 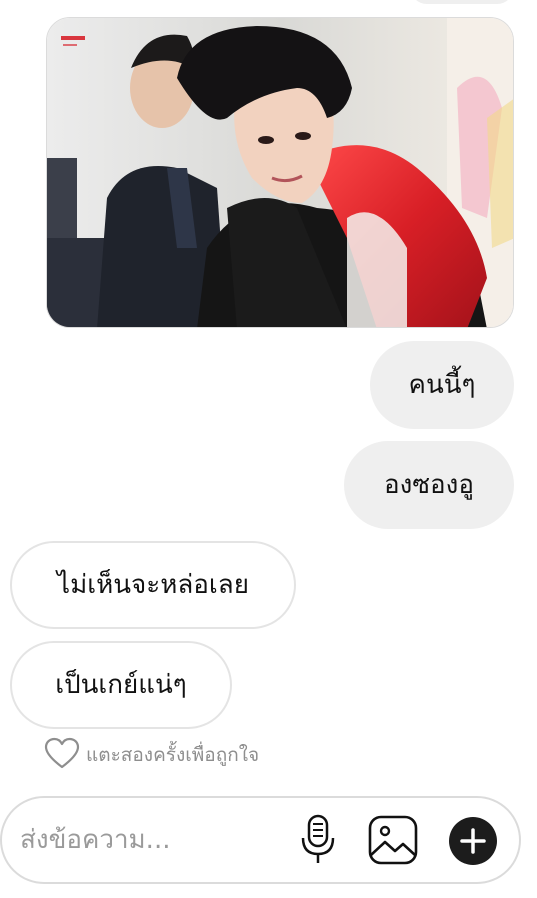 I want to click on microphone-icon, so click(x=318, y=840).